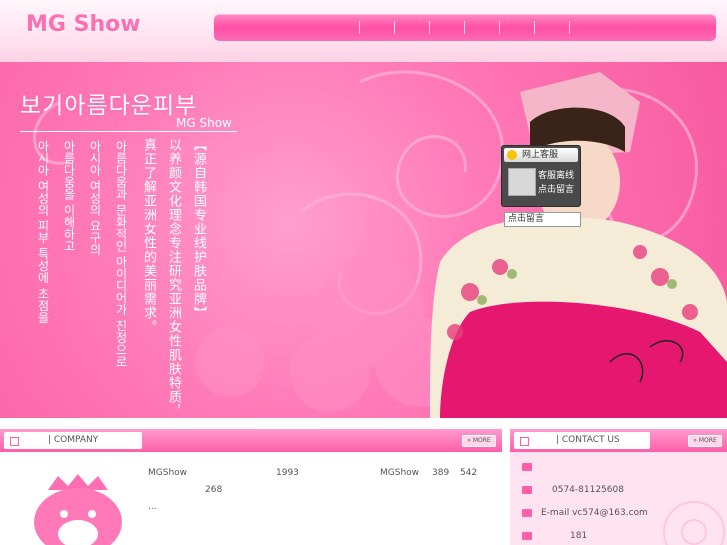 This screenshot has height=545, width=727. Describe the element at coordinates (121, 254) in the screenshot. I see `banner-korean-column: 아름다움과 문화적인 아이디어가 진정으로` at that location.